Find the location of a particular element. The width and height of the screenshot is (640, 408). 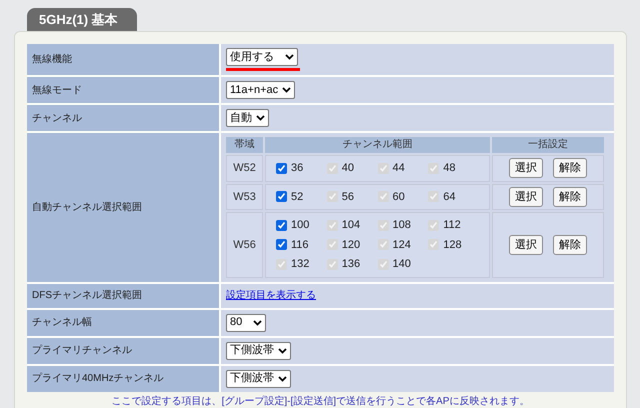

channel-number: 116 is located at coordinates (300, 245).